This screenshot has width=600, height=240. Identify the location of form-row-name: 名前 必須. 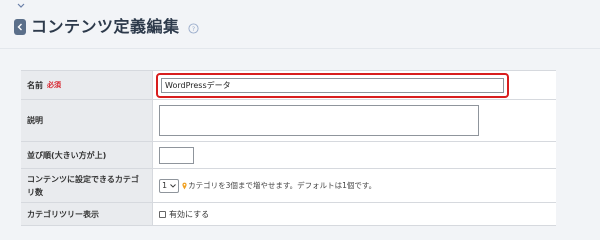
(288, 85).